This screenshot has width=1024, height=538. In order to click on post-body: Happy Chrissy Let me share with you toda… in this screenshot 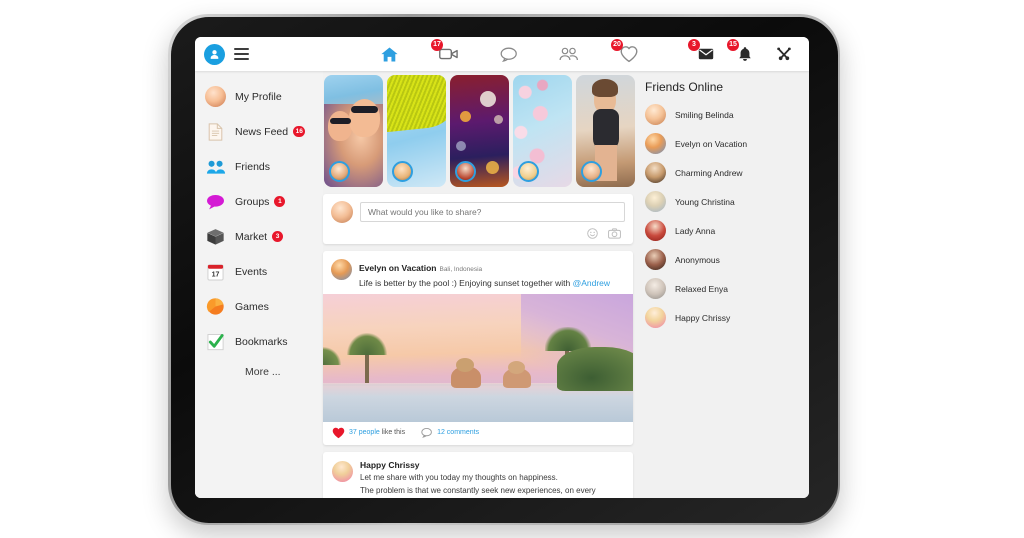, I will do `click(478, 479)`.